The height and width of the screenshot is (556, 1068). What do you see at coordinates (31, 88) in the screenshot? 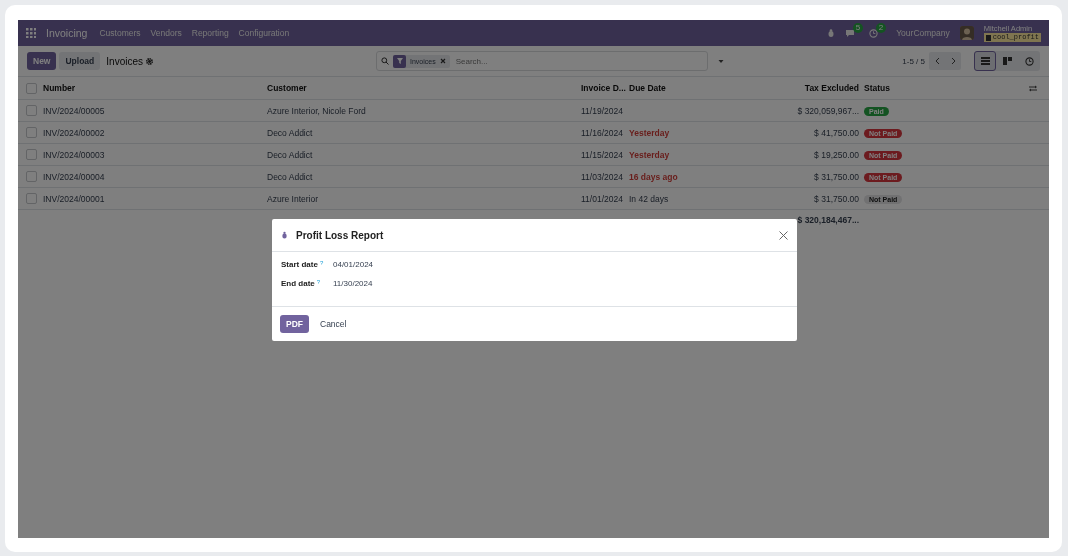
I see `select-all-checkbox` at bounding box center [31, 88].